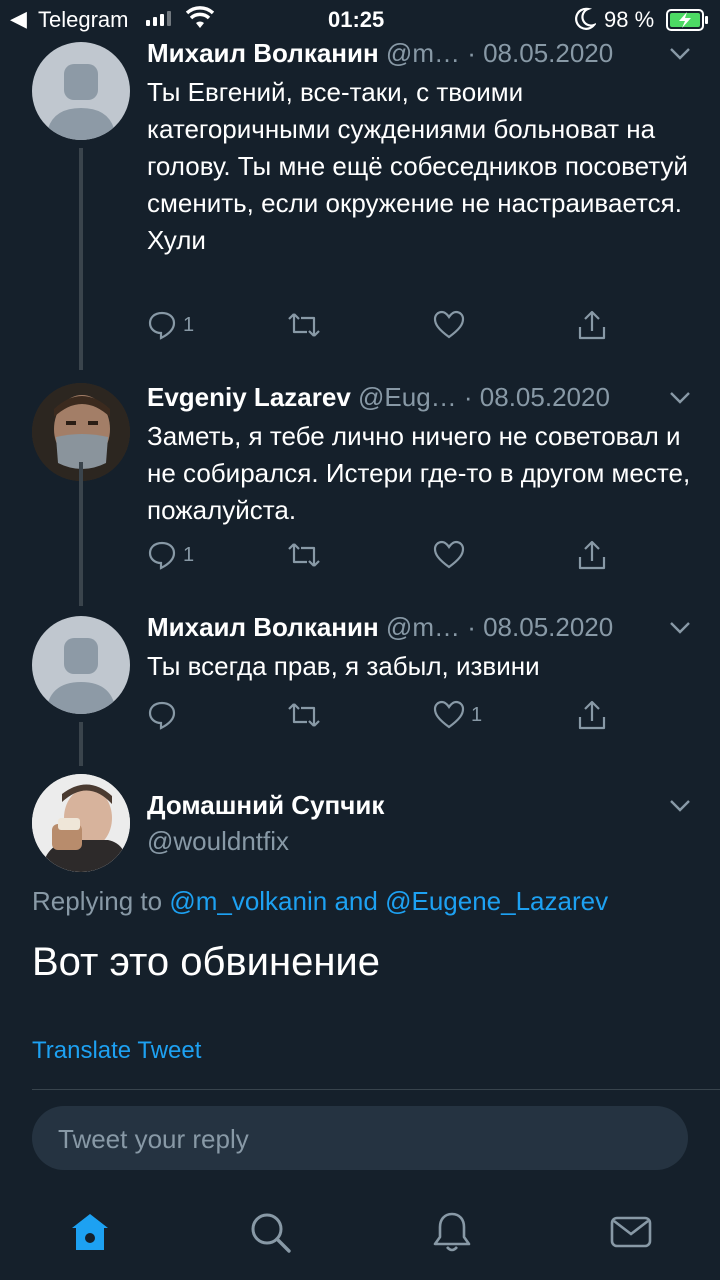 The image size is (720, 1280). I want to click on status-bar: ◀ Telegram 01:25 98 %, so click(360, 19).